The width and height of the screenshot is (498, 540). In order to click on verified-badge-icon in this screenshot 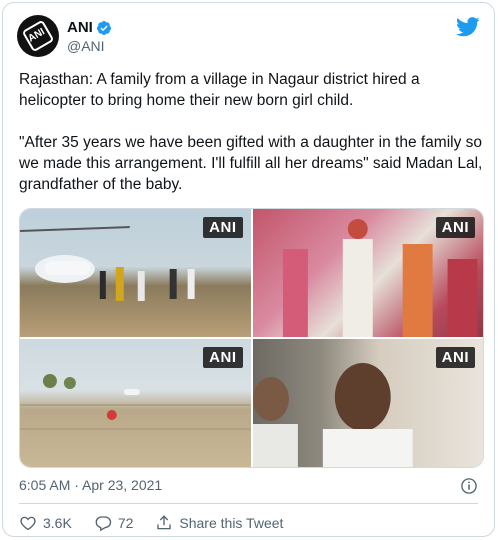, I will do `click(103, 27)`.